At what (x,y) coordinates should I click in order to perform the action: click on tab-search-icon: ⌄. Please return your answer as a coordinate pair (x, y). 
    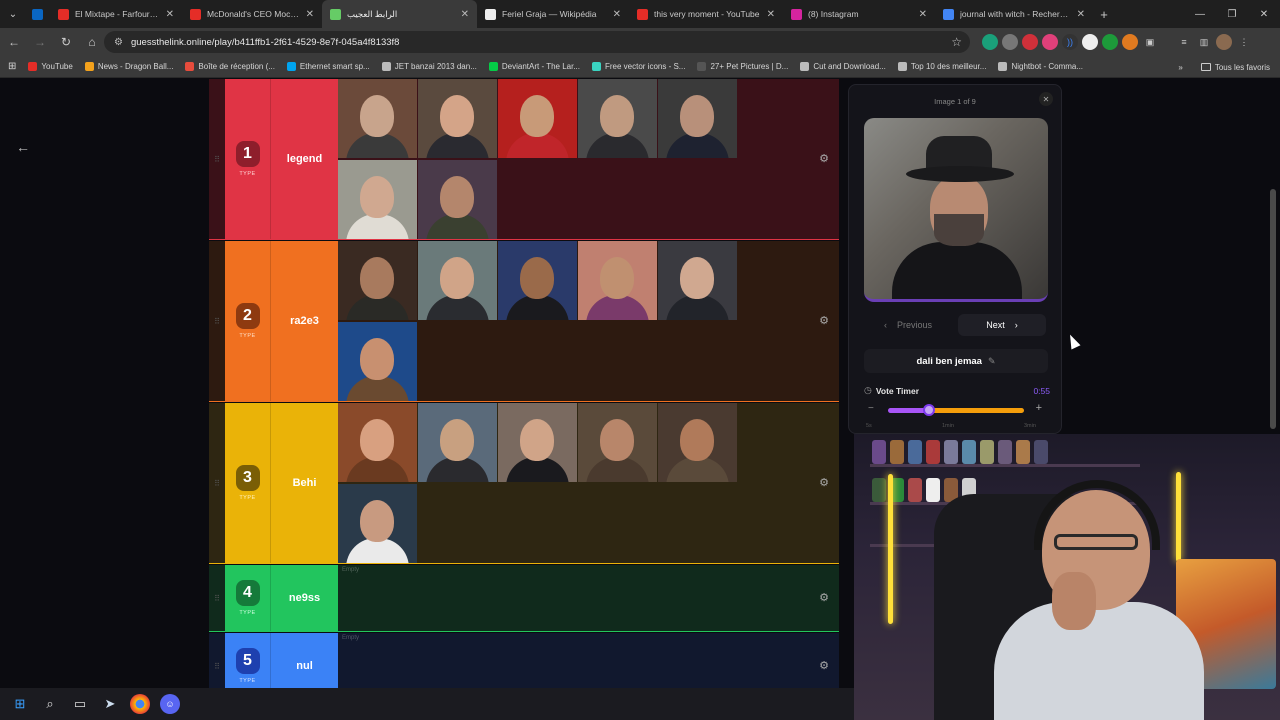
    Looking at the image, I should click on (13, 14).